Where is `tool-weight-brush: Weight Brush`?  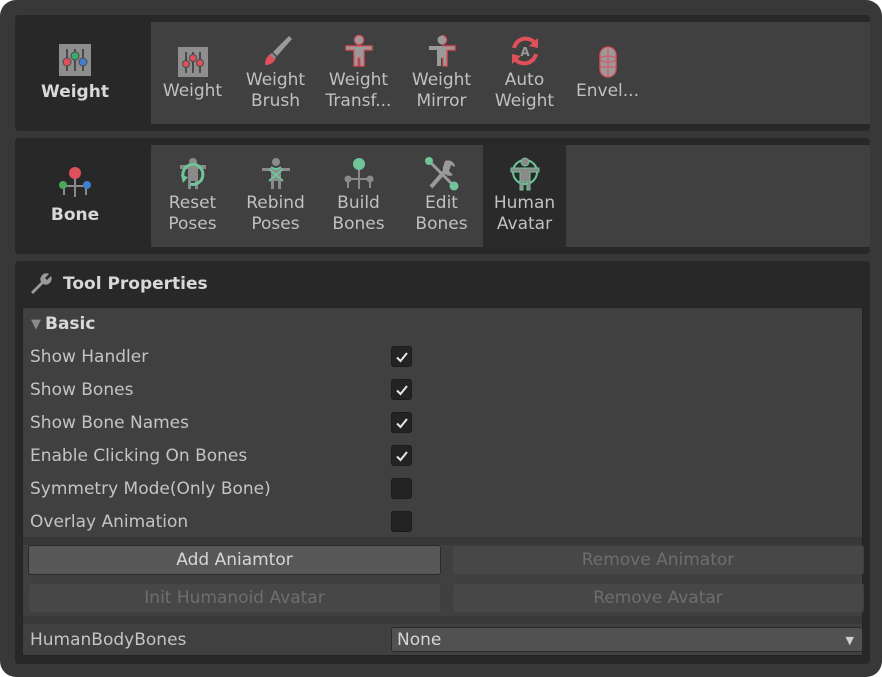
tool-weight-brush: Weight Brush is located at coordinates (275, 73).